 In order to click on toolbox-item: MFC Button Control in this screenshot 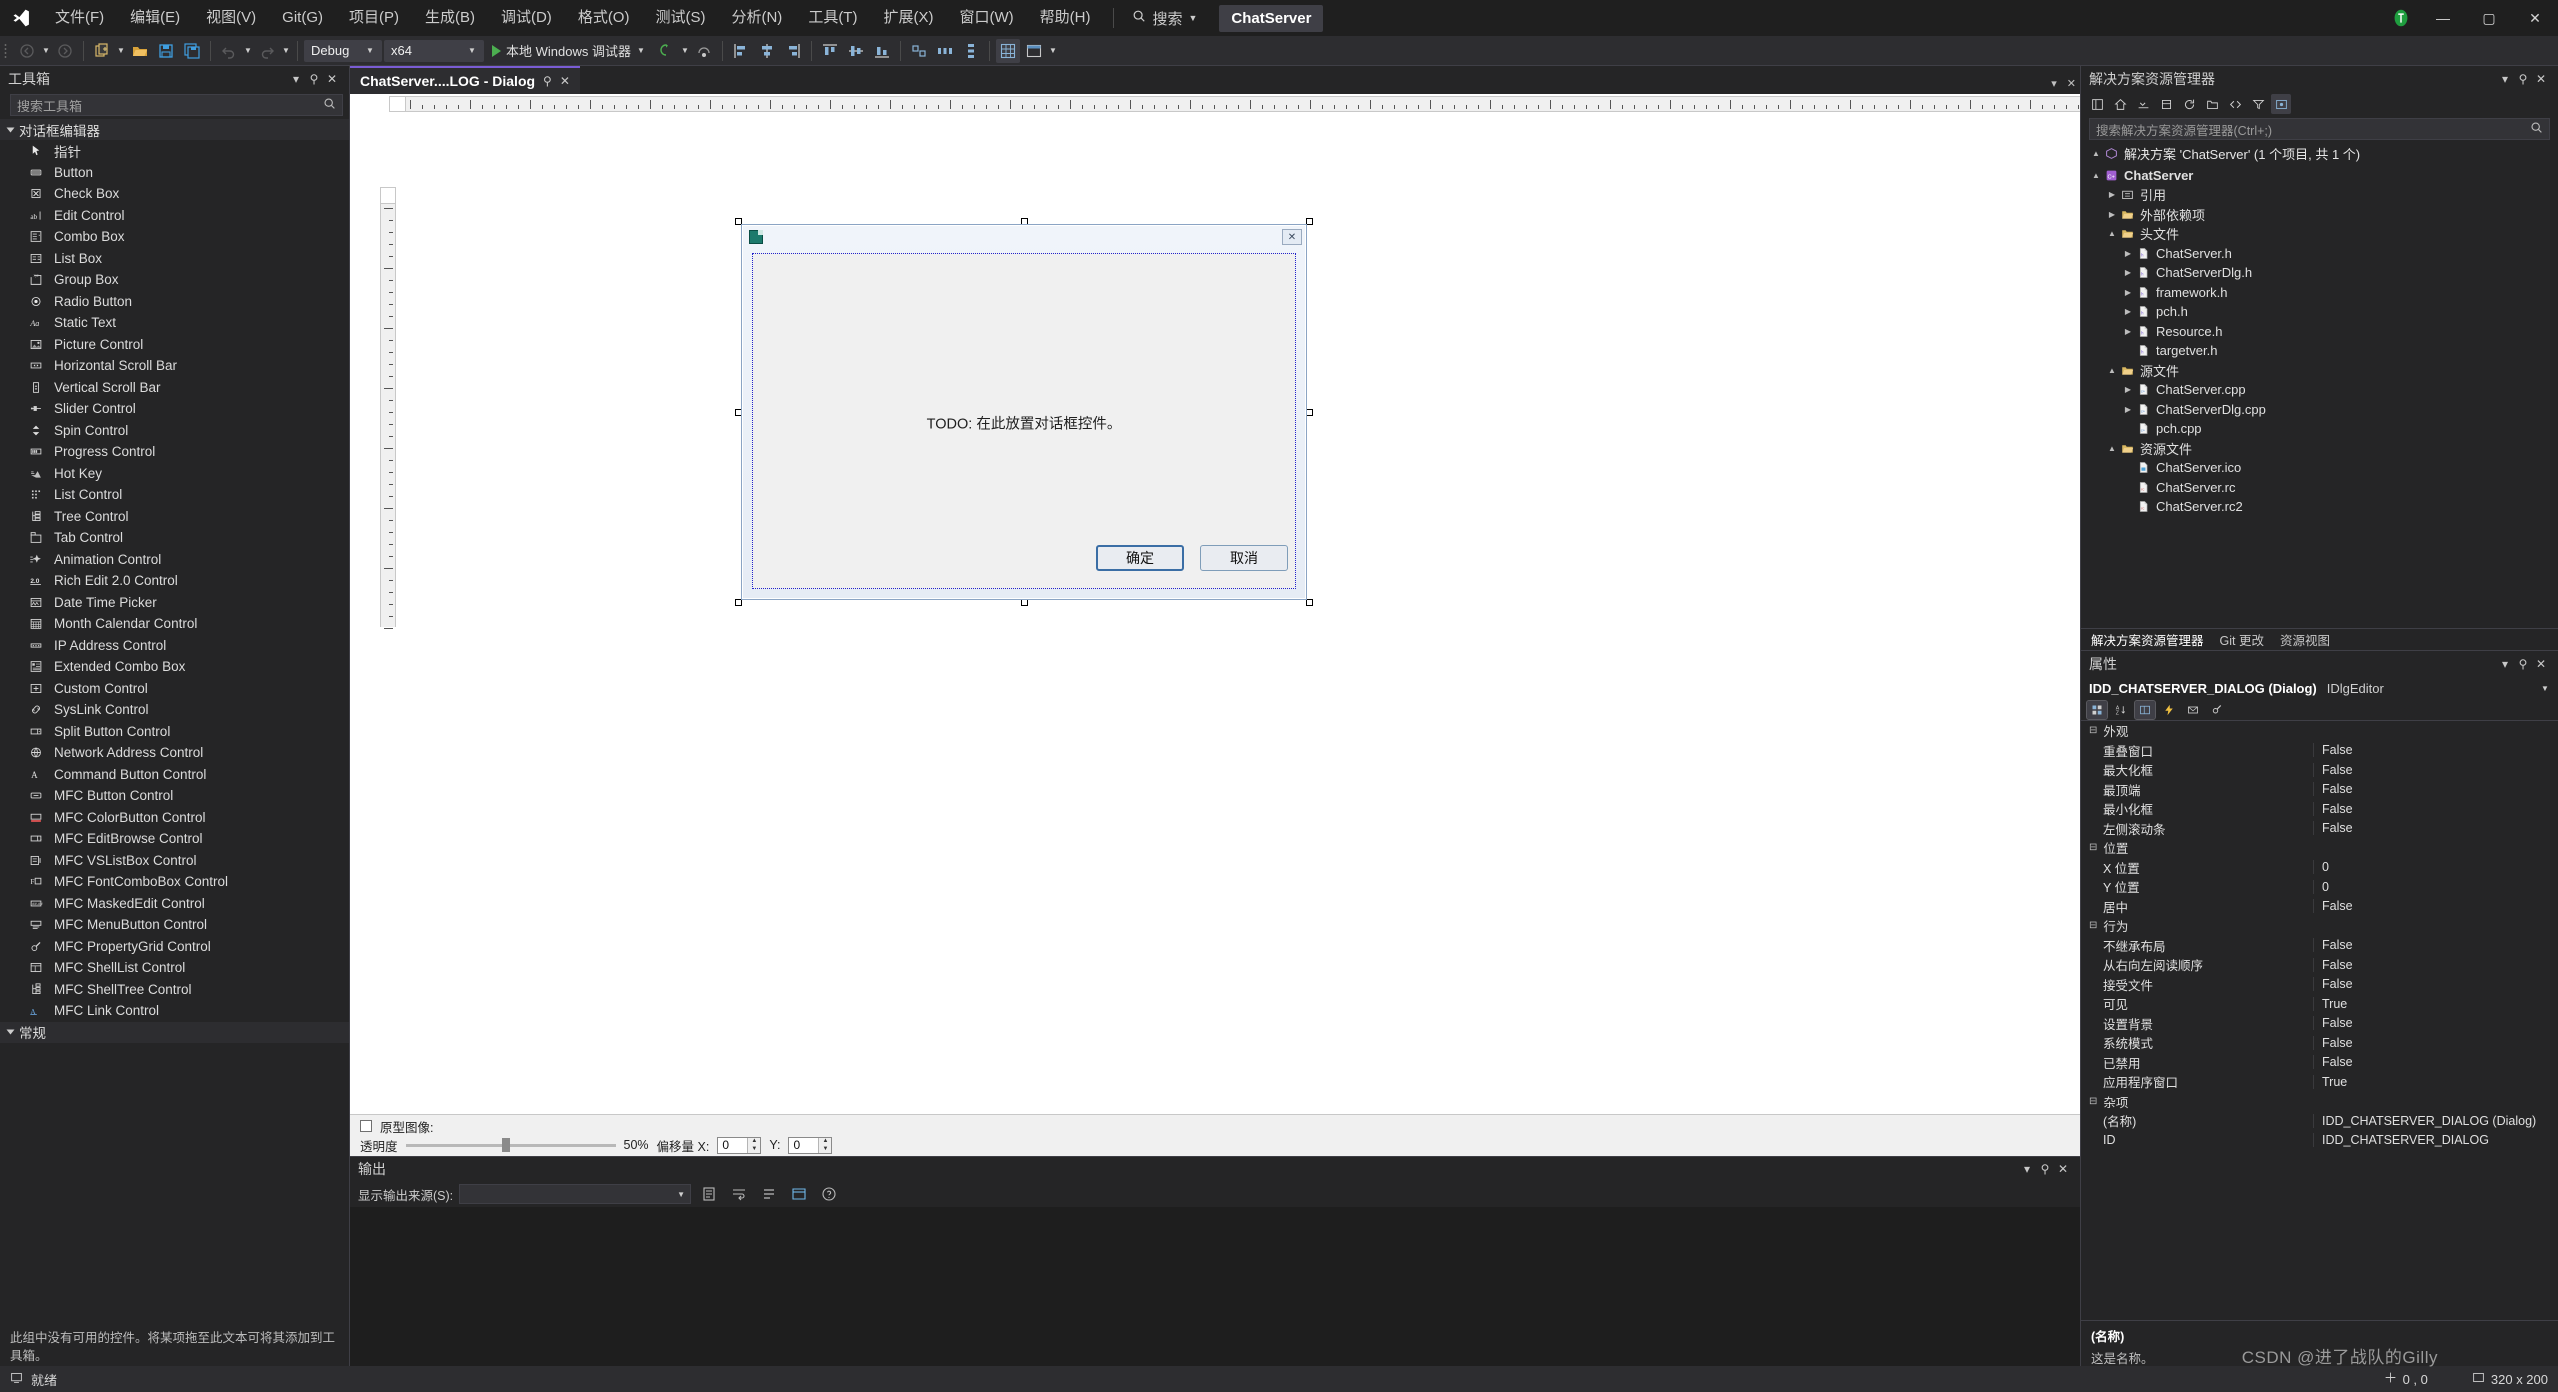, I will do `click(174, 796)`.